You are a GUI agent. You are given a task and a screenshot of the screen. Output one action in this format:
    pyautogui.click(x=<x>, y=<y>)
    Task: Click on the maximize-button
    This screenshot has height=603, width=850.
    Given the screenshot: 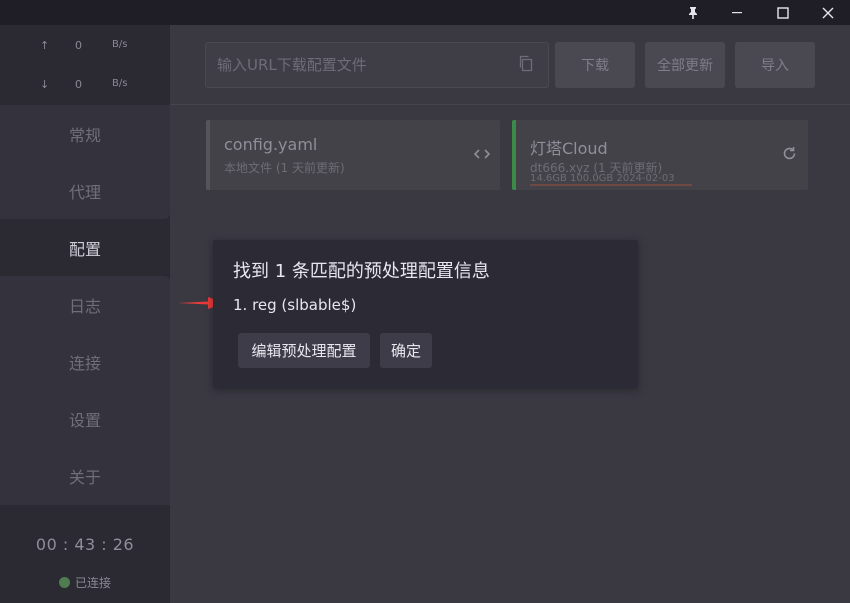 What is the action you would take?
    pyautogui.click(x=782, y=12)
    